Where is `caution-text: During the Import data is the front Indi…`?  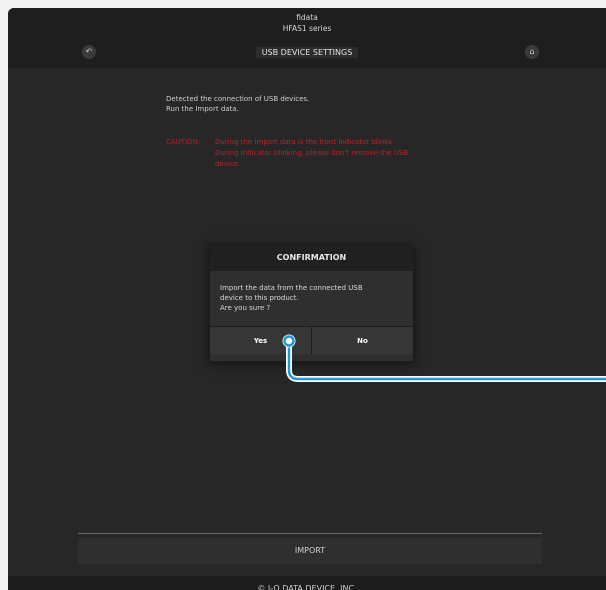 caution-text: During the Import data is the front Indi… is located at coordinates (335, 153).